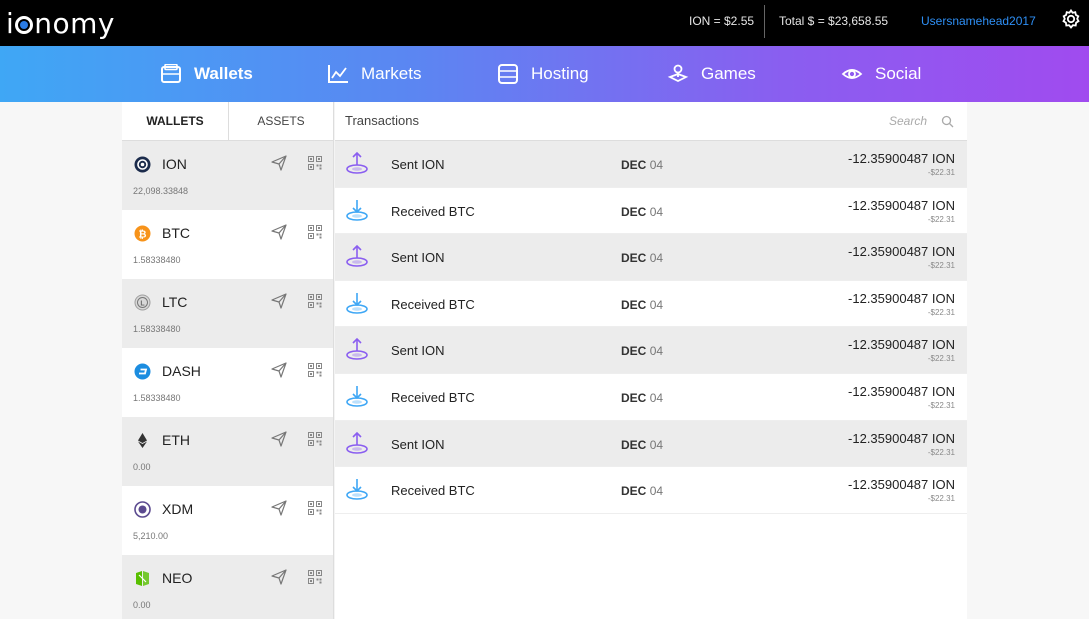 Image resolution: width=1089 pixels, height=619 pixels. I want to click on wallet-name: ETH, so click(176, 440).